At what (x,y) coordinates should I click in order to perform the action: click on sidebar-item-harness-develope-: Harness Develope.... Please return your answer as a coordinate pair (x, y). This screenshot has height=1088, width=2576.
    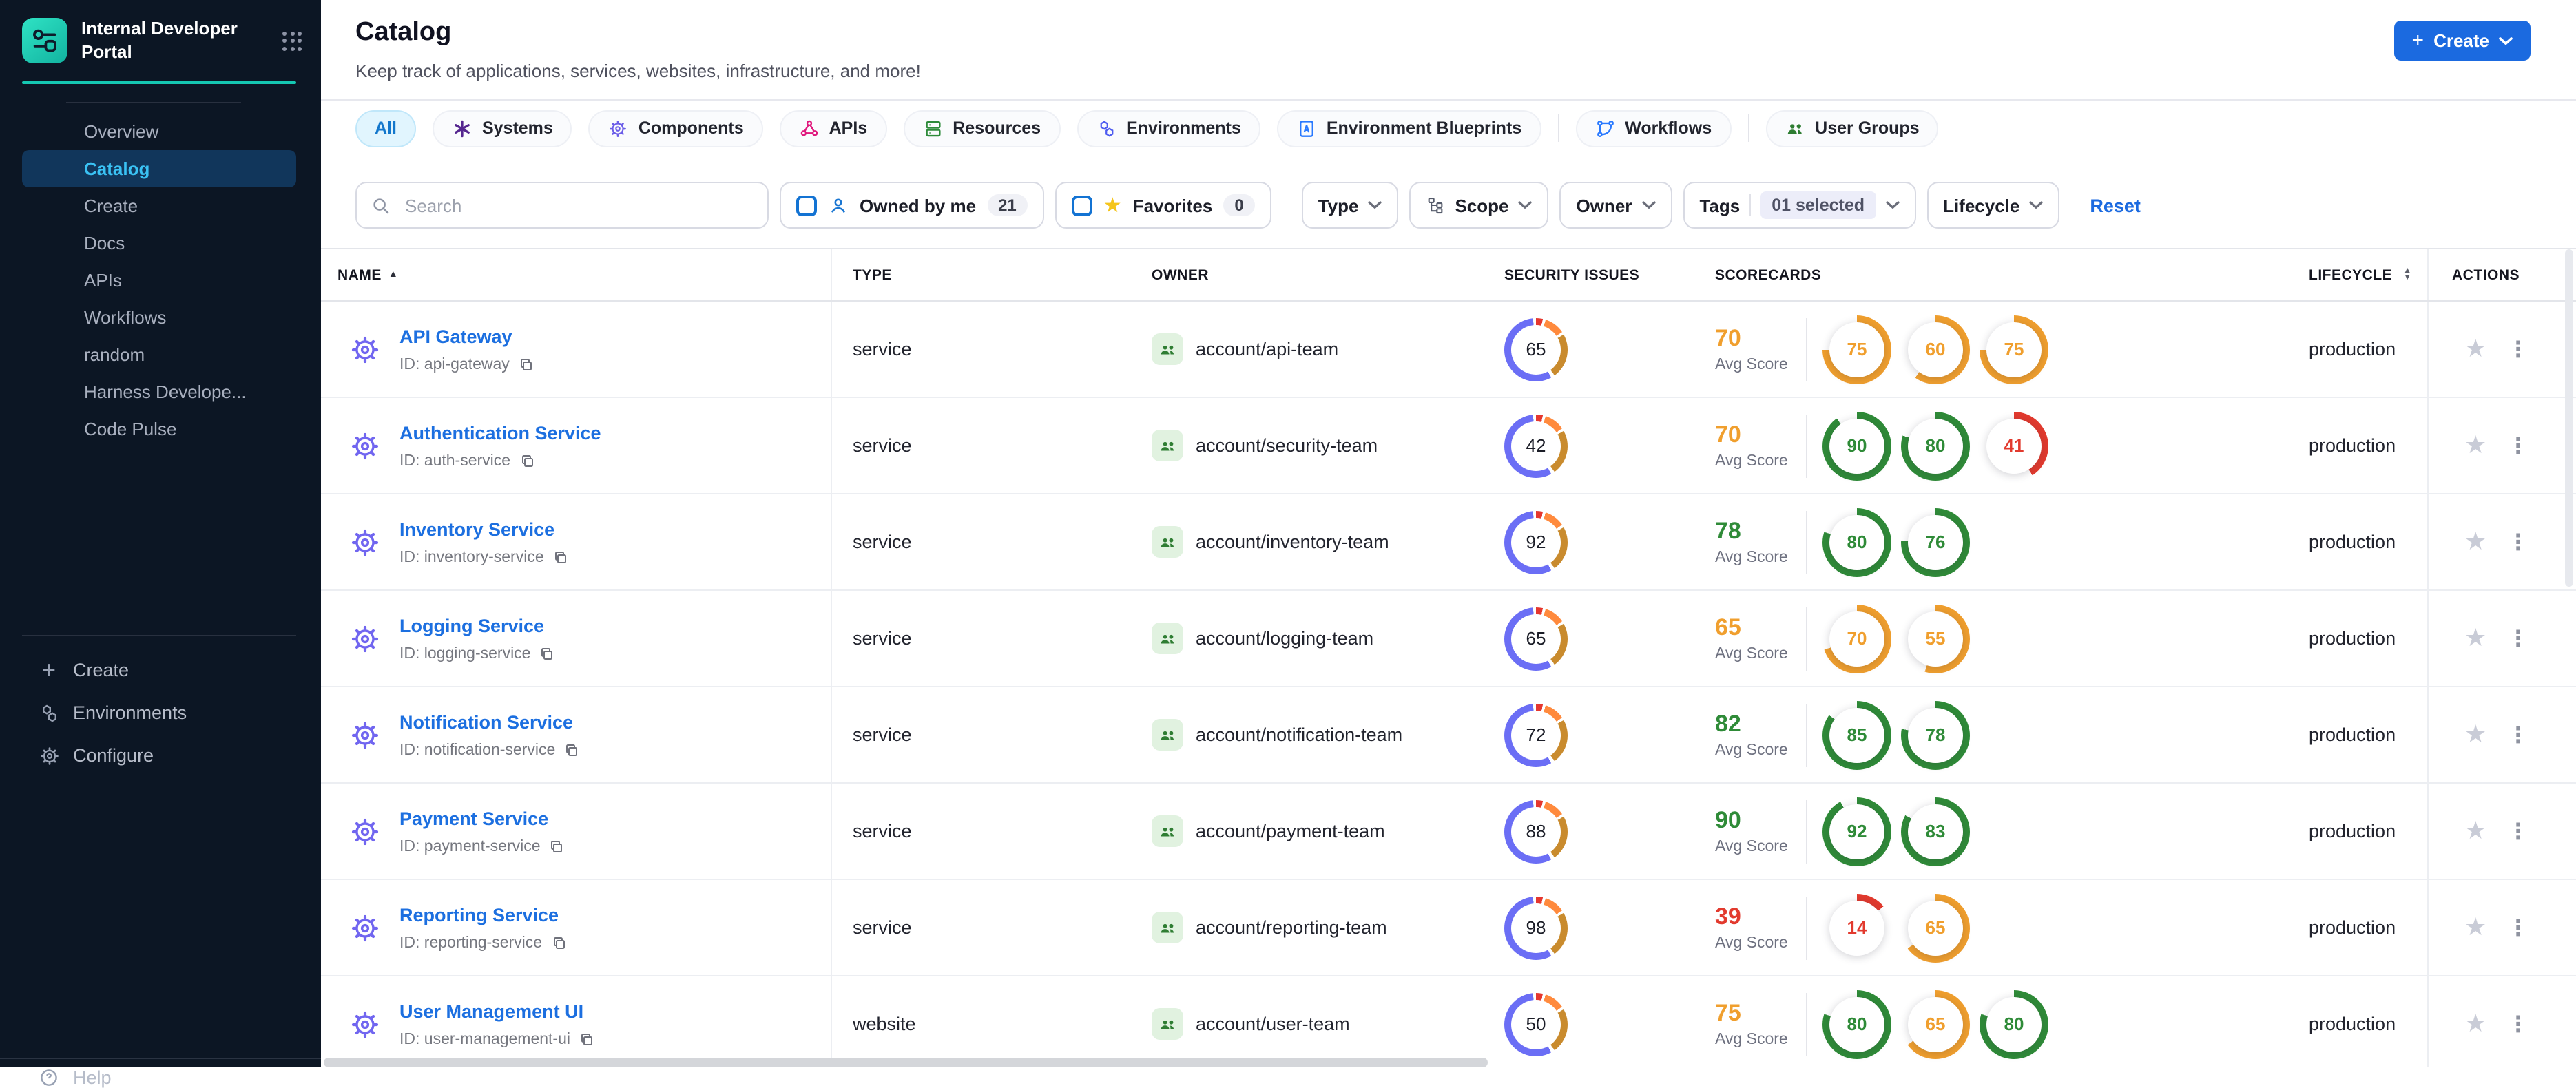
    Looking at the image, I should click on (159, 392).